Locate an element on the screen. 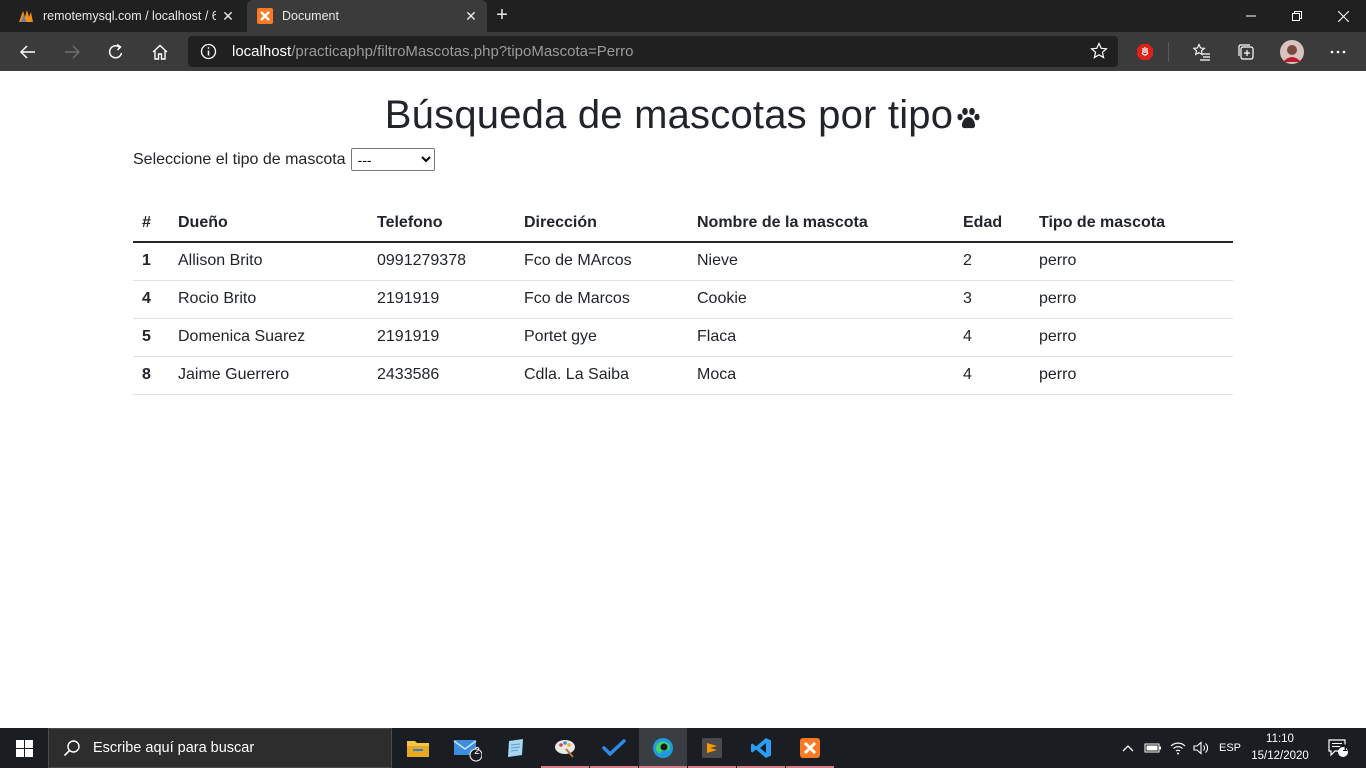  restore-icon is located at coordinates (1297, 16).